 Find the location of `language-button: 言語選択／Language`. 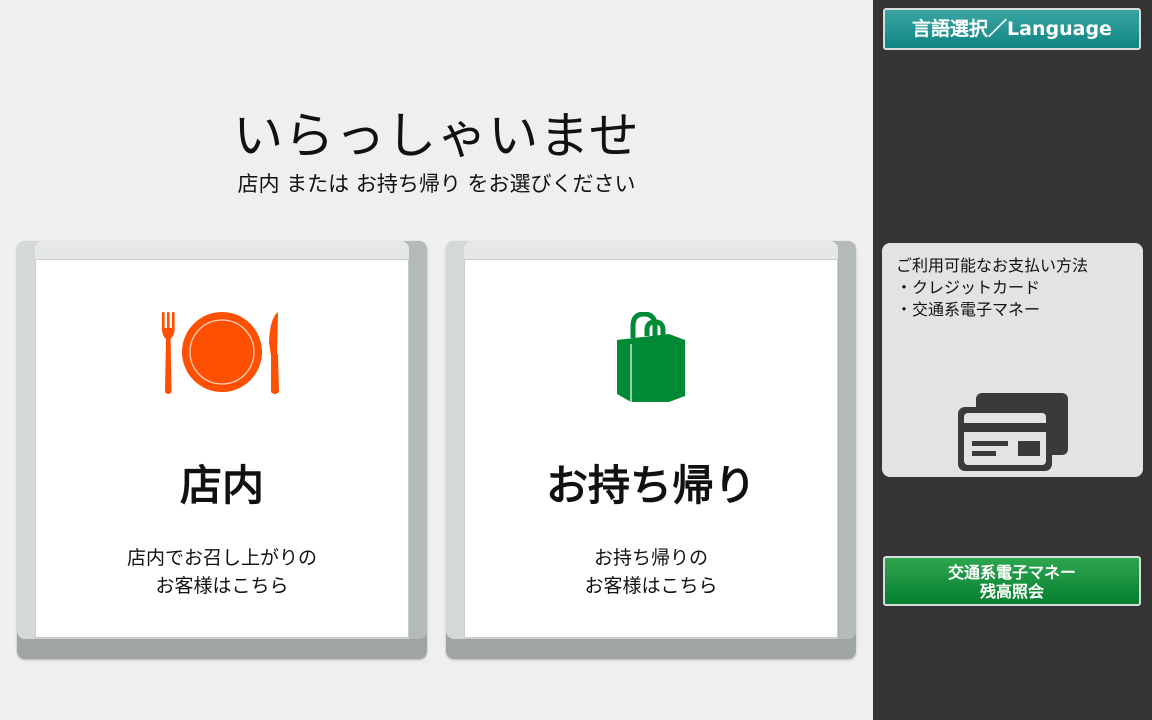

language-button: 言語選択／Language is located at coordinates (1012, 29).